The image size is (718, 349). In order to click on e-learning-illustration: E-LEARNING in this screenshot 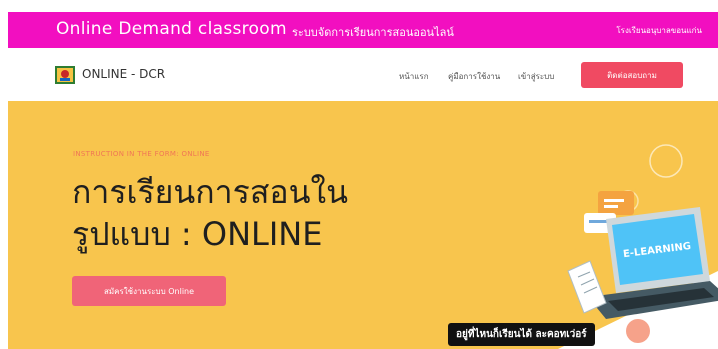, I will do `click(638, 246)`.